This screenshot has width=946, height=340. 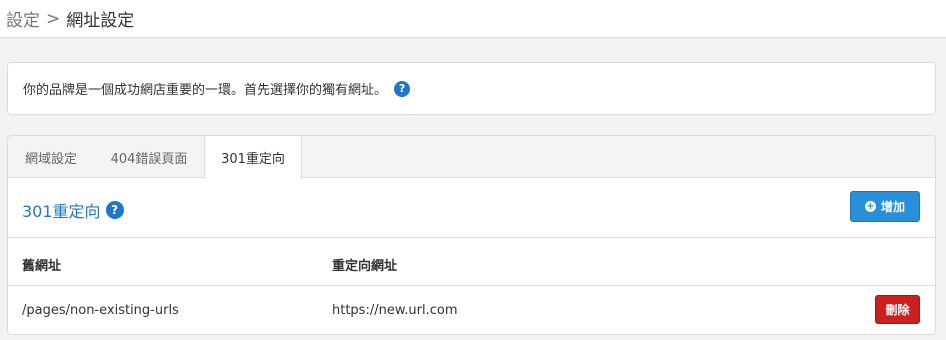 I want to click on column-header-old-url: 舊網址, so click(x=42, y=266).